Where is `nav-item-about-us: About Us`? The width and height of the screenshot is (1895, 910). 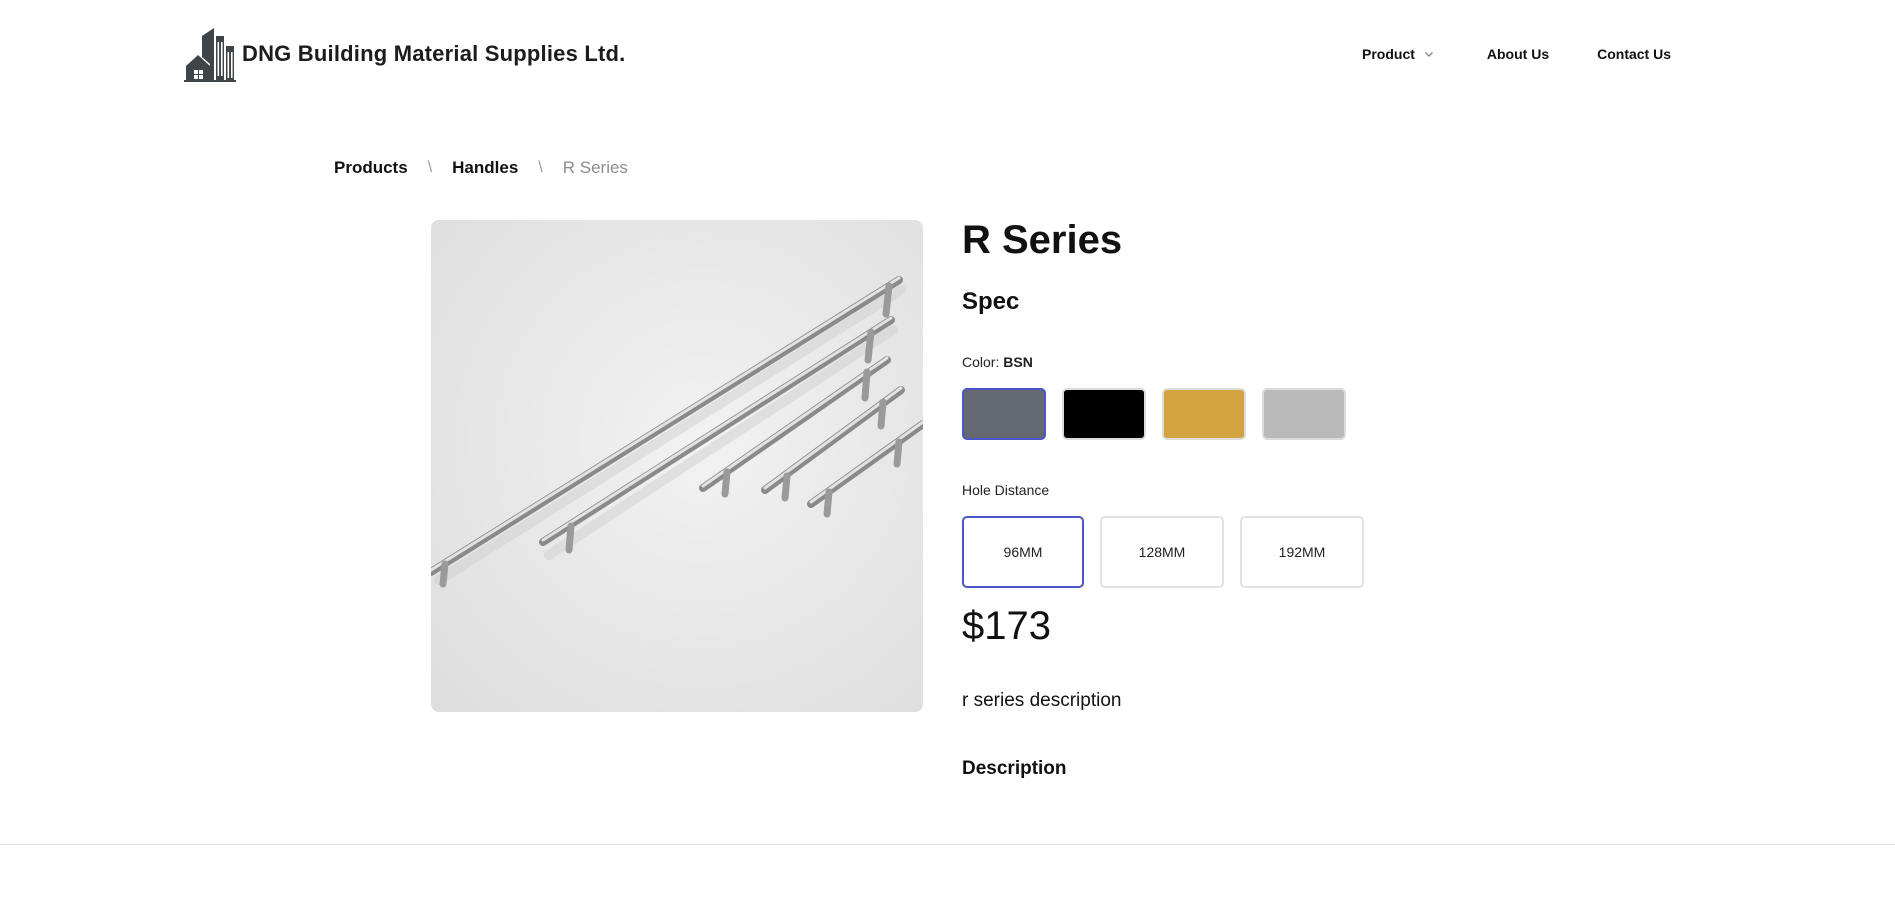 nav-item-about-us: About Us is located at coordinates (1518, 54).